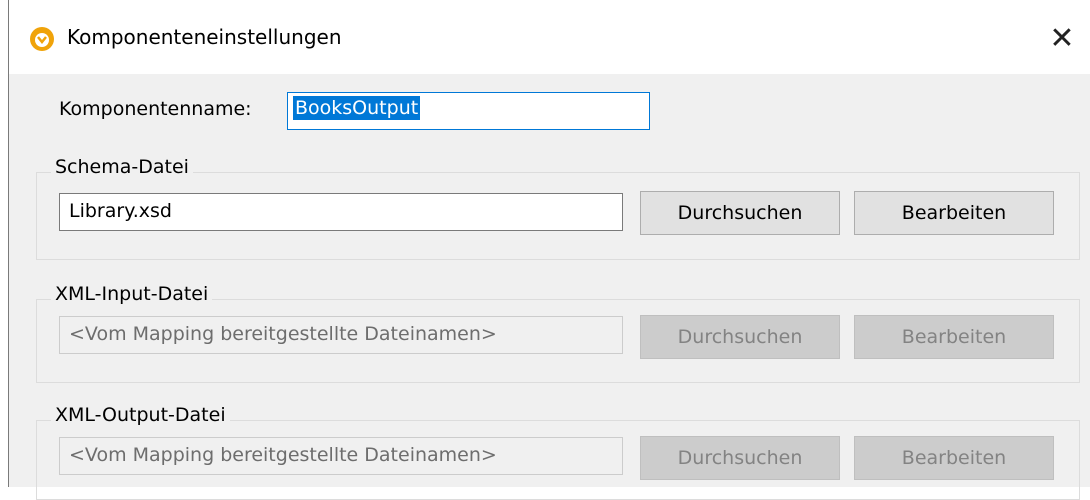  Describe the element at coordinates (122, 167) in the screenshot. I see `schema-file-legend: Schema-Datei` at that location.